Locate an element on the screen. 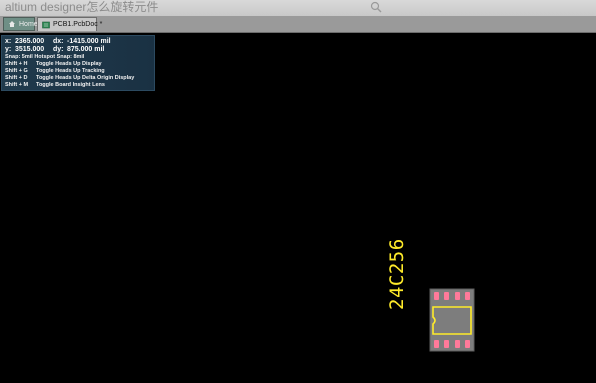 This screenshot has height=383, width=596. search-query-text: altium designer怎么旋转元件 is located at coordinates (82, 7).